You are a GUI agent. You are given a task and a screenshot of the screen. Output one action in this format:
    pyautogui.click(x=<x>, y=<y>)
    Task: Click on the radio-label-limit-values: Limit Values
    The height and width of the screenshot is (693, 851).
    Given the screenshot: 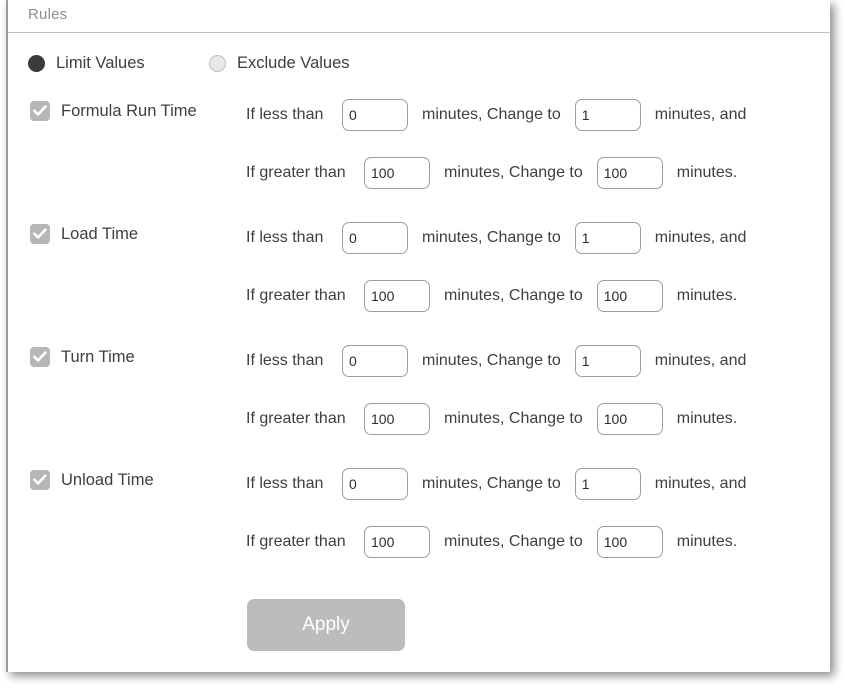 What is the action you would take?
    pyautogui.click(x=100, y=62)
    